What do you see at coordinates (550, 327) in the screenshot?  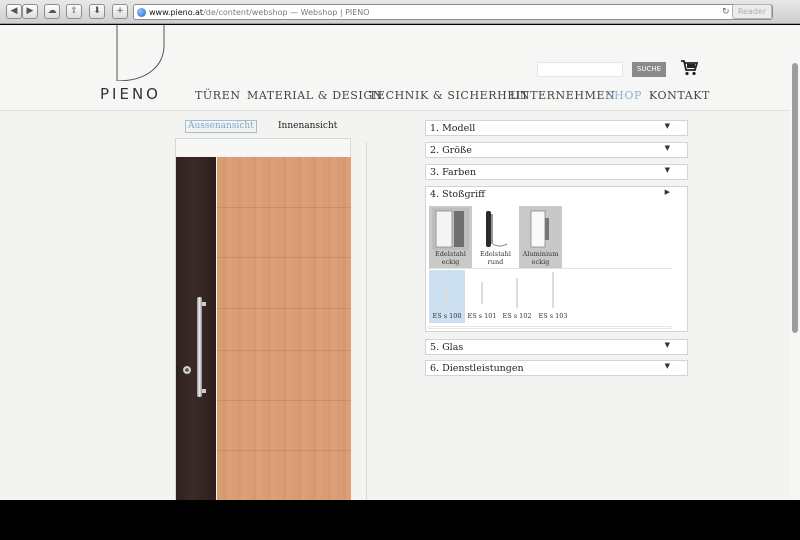 I see `panel-scrollbar` at bounding box center [550, 327].